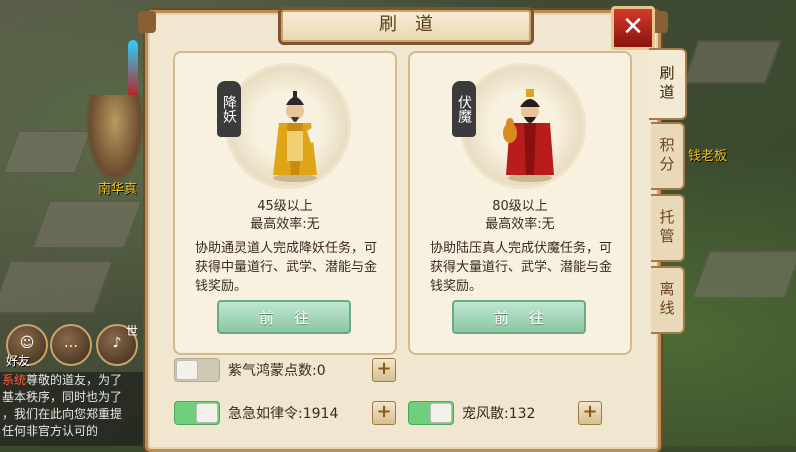 The width and height of the screenshot is (796, 452). Describe the element at coordinates (283, 414) in the screenshot. I see `jiji-count-label: 急急如律令:1914` at that location.